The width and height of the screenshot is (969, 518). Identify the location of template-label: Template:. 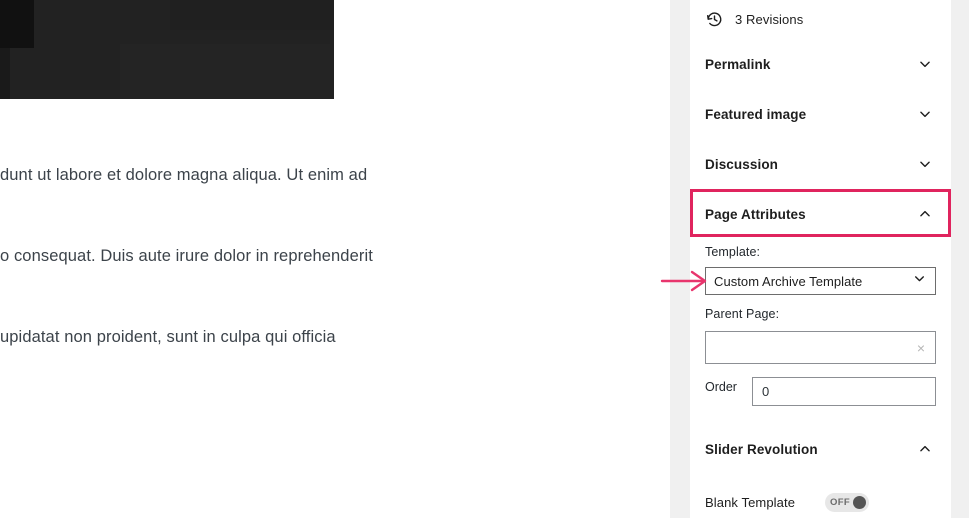
(733, 252).